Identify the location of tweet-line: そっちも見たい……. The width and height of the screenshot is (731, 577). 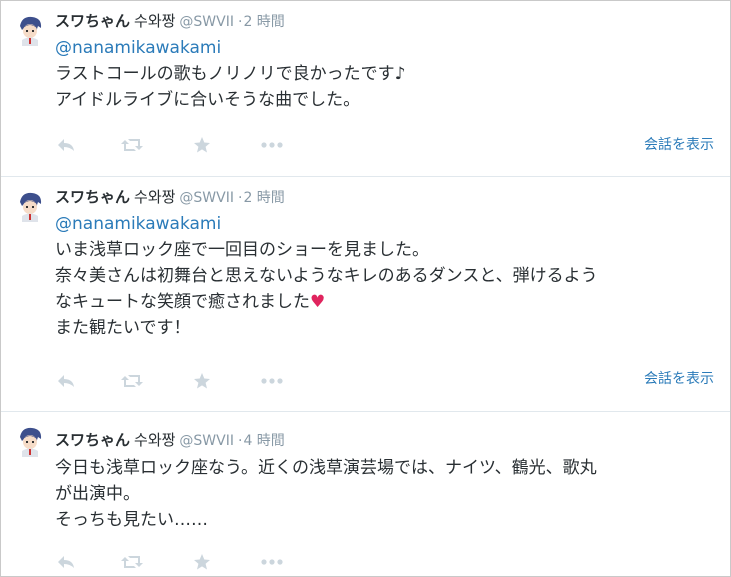
(131, 520).